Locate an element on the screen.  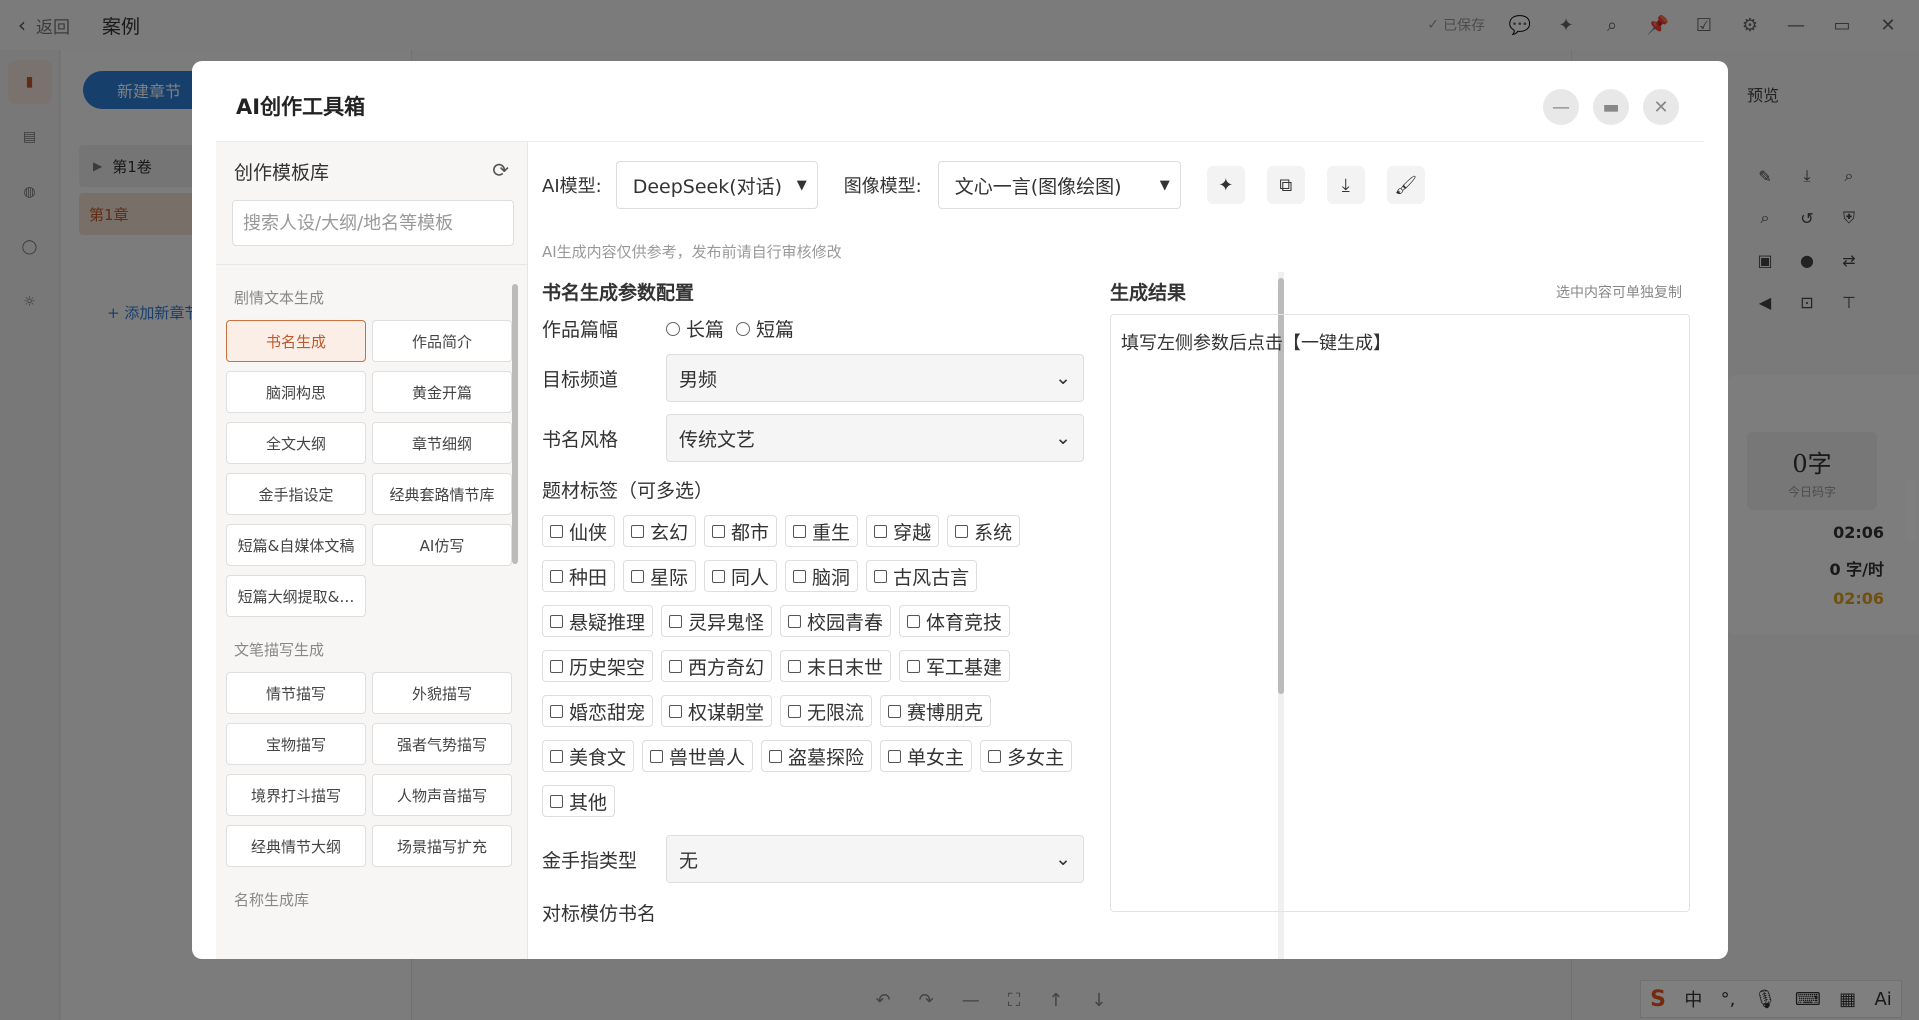
template-item: 情节描写 is located at coordinates (296, 693).